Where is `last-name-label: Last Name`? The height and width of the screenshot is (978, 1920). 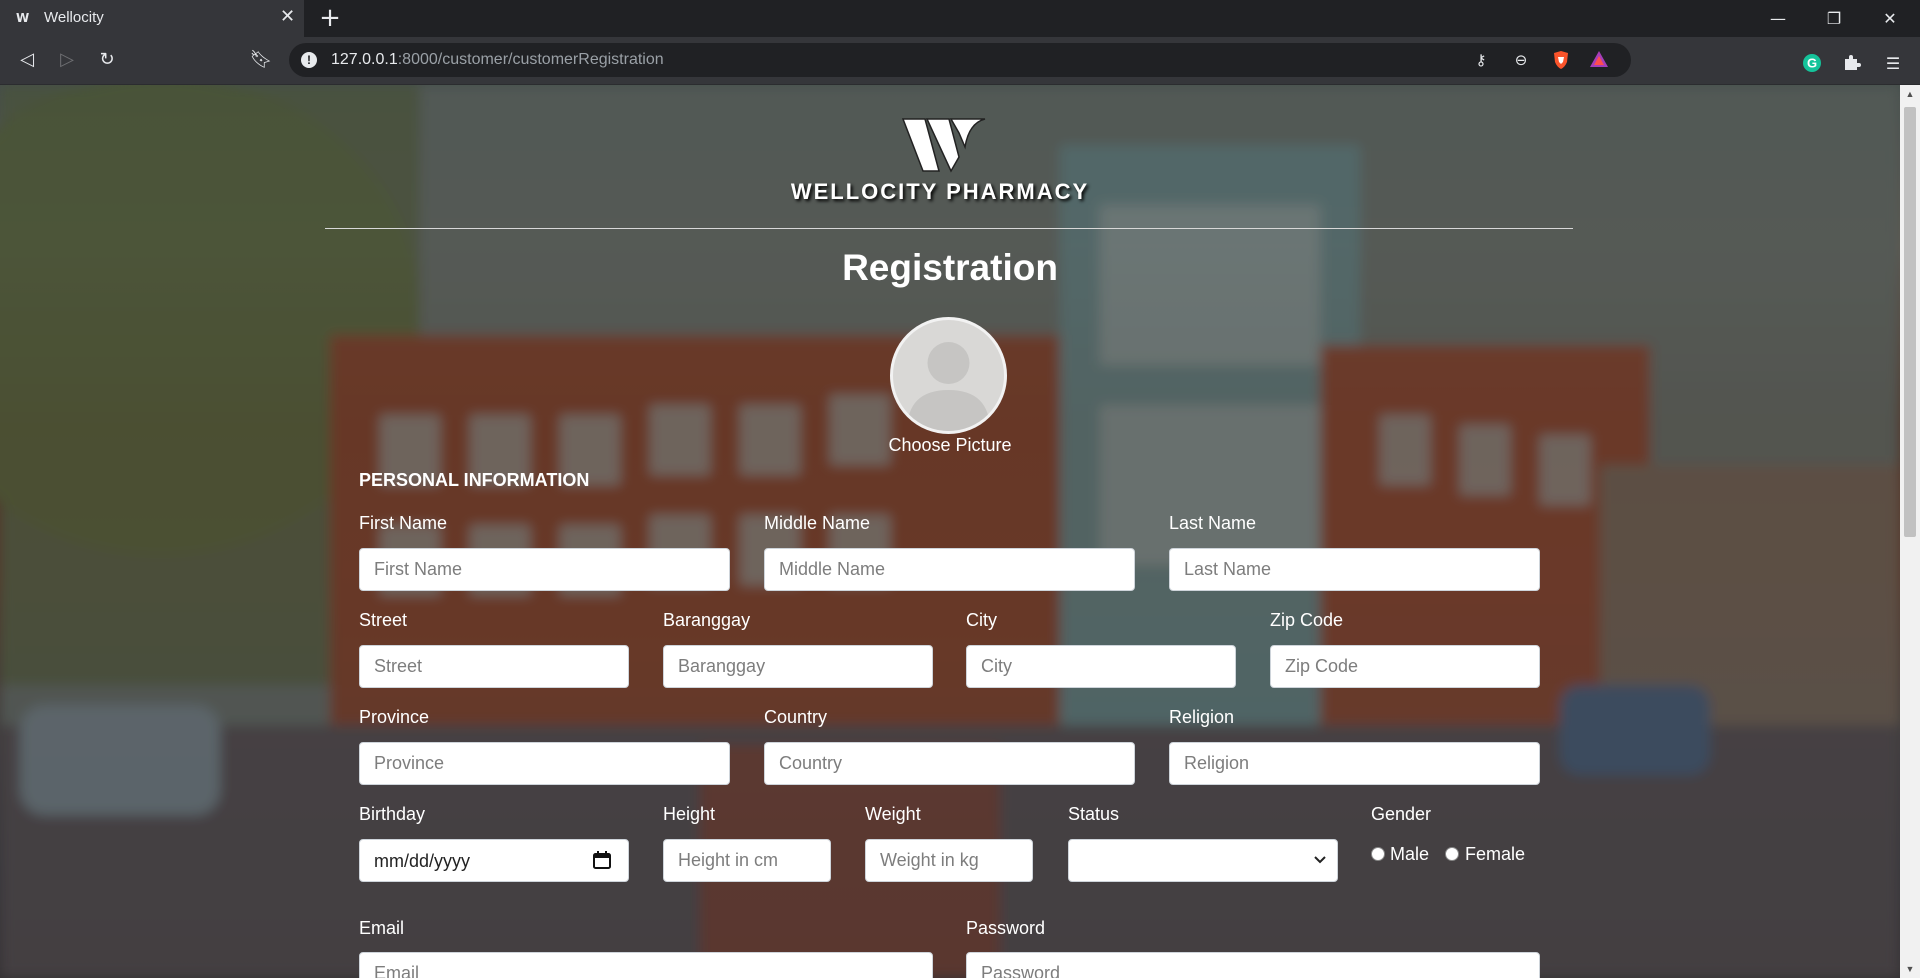 last-name-label: Last Name is located at coordinates (1213, 523).